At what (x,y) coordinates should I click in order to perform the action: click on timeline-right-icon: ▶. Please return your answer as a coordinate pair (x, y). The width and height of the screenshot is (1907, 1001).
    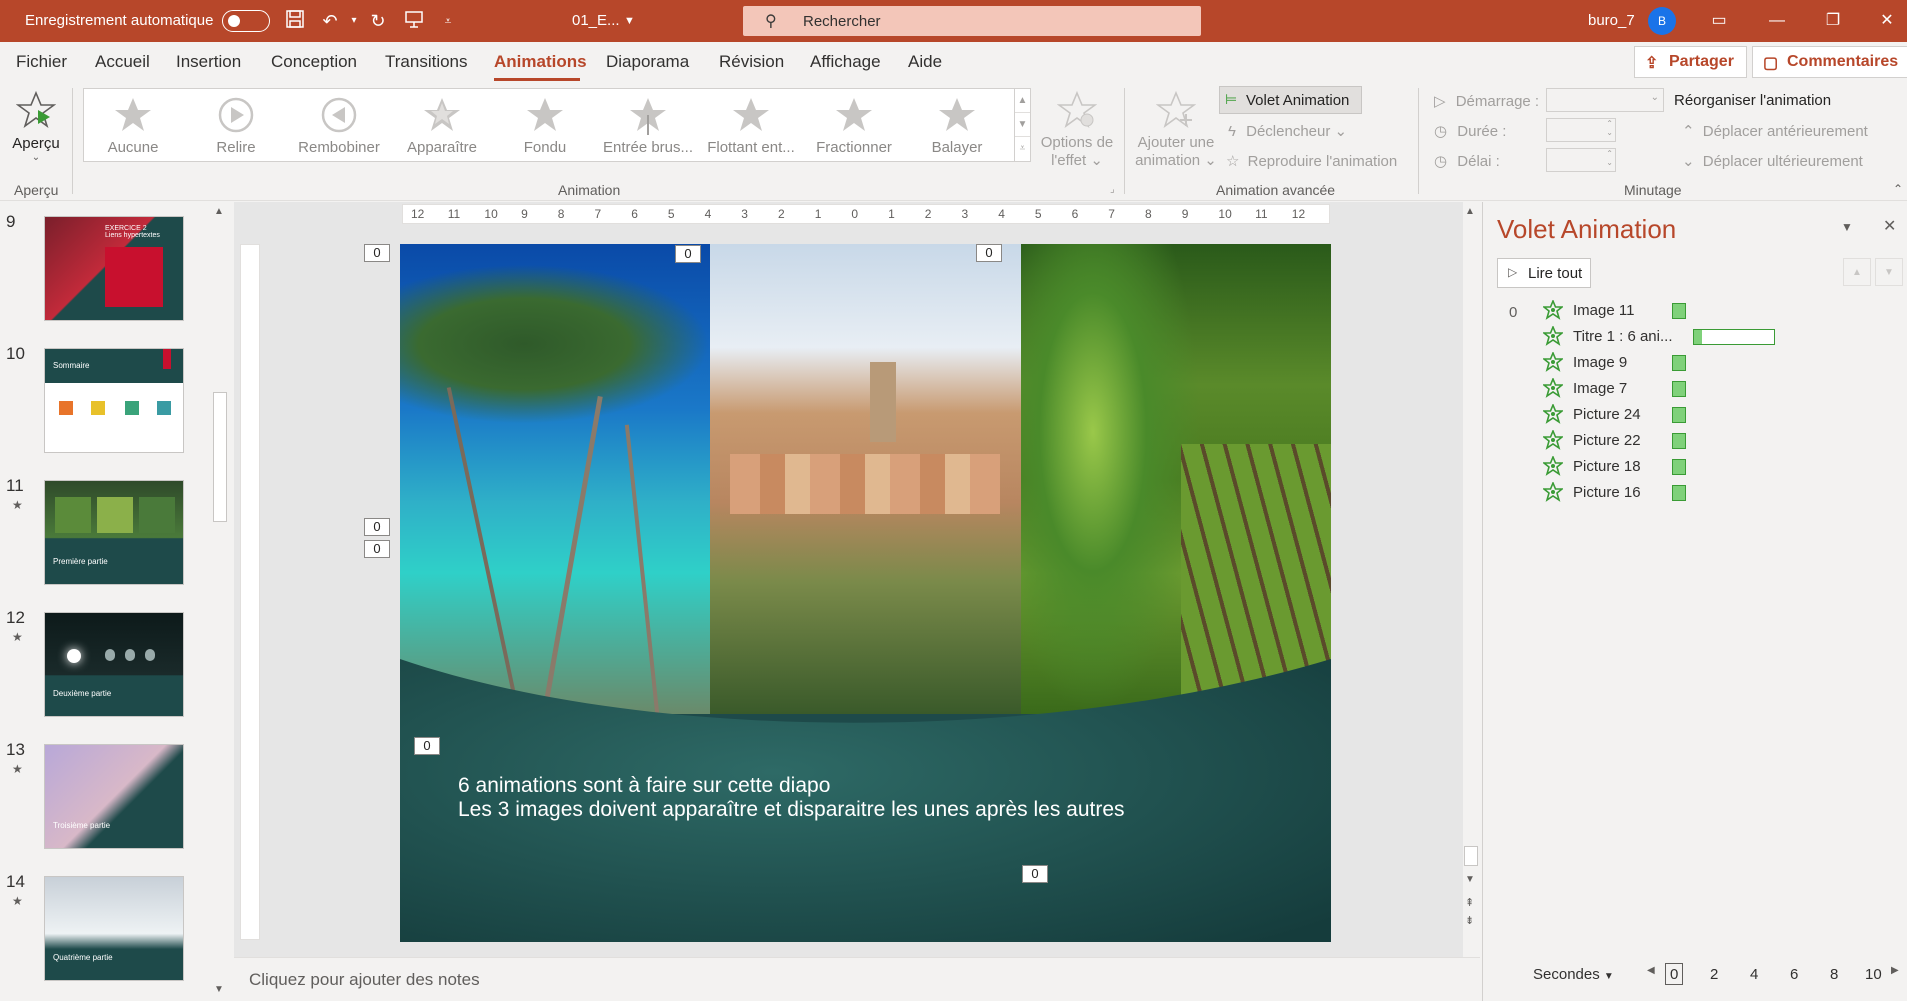
    Looking at the image, I should click on (1895, 970).